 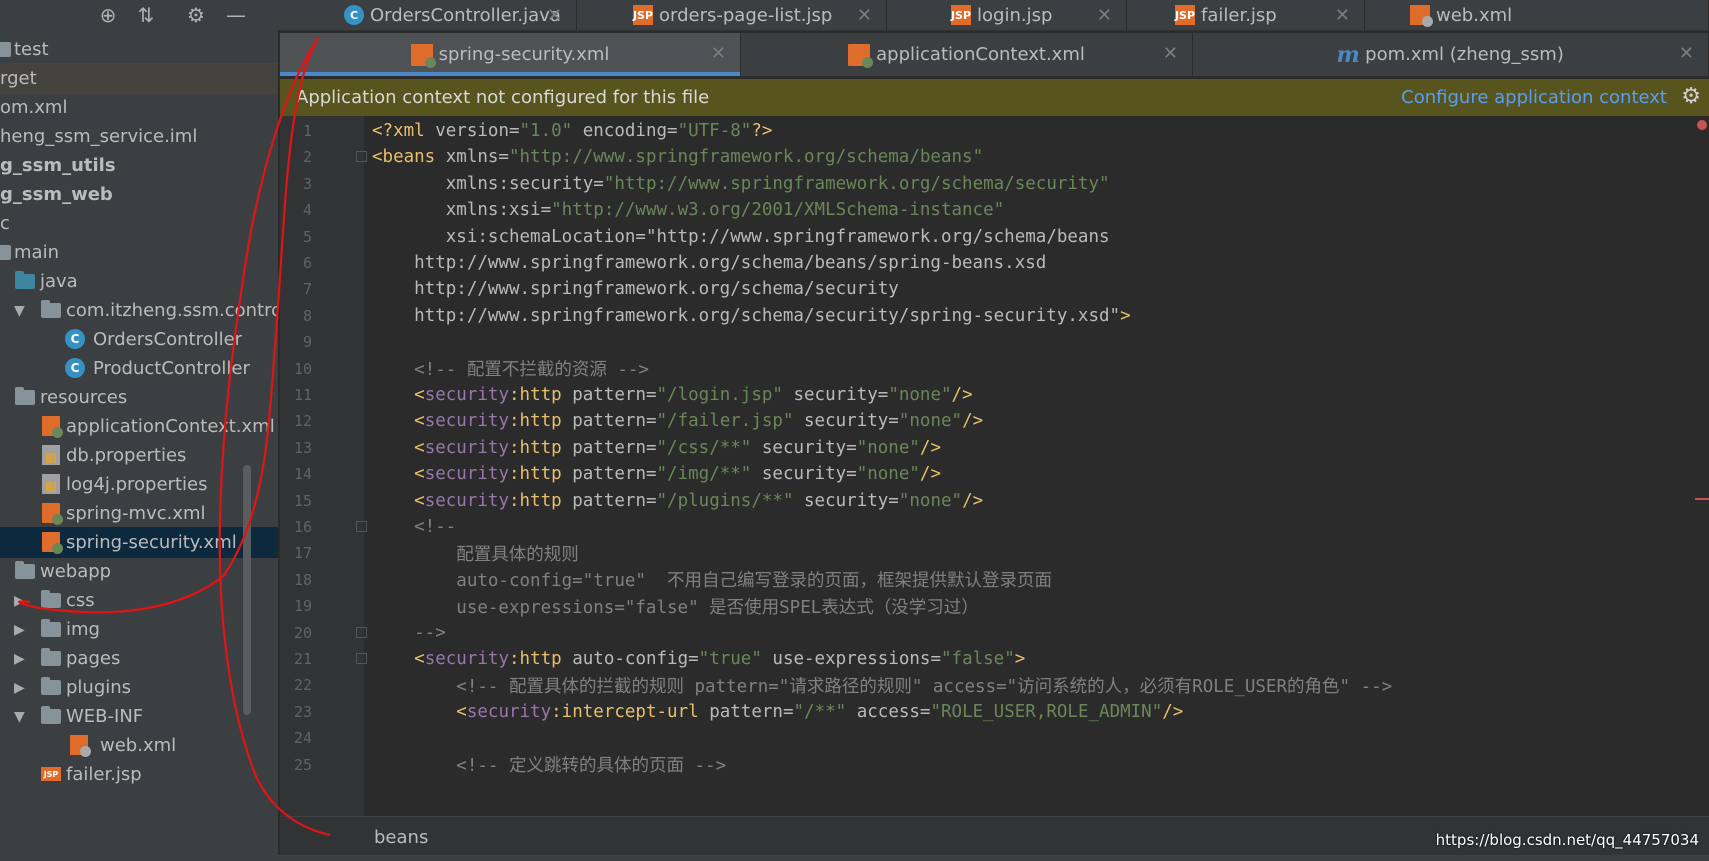 I want to click on tree-item-log4j-properties: log4j.properties, so click(x=139, y=484).